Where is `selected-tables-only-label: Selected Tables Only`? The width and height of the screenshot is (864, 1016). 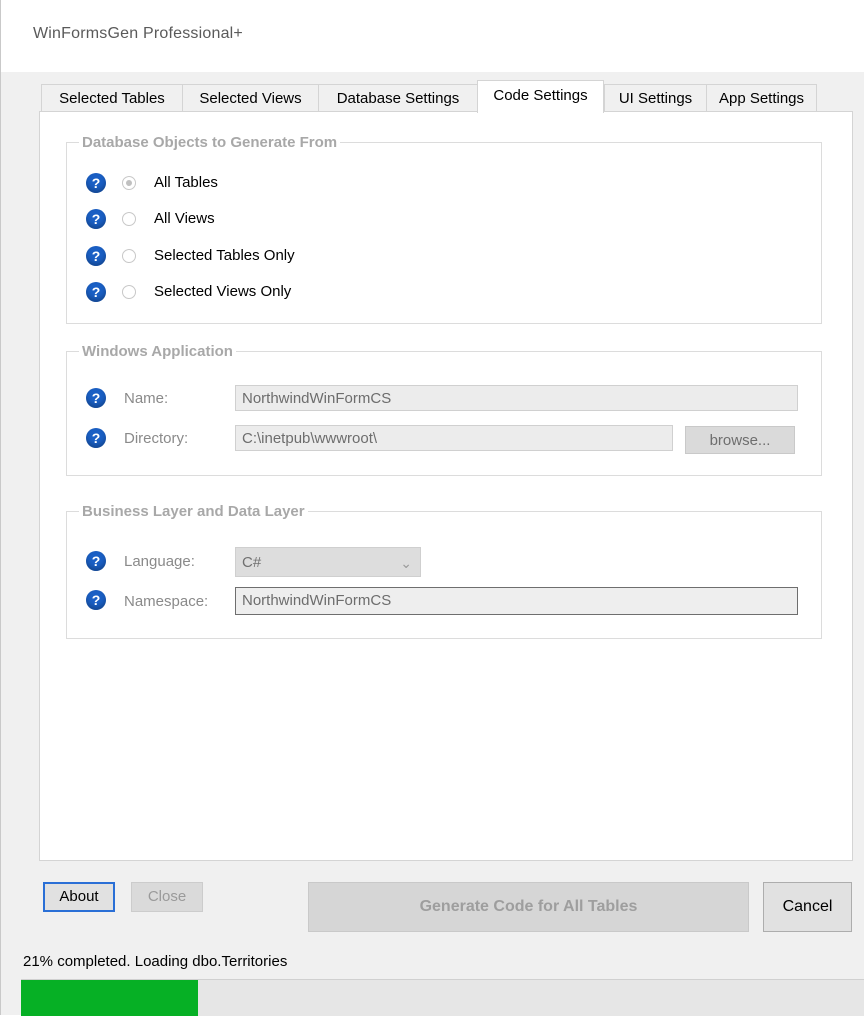 selected-tables-only-label: Selected Tables Only is located at coordinates (224, 255).